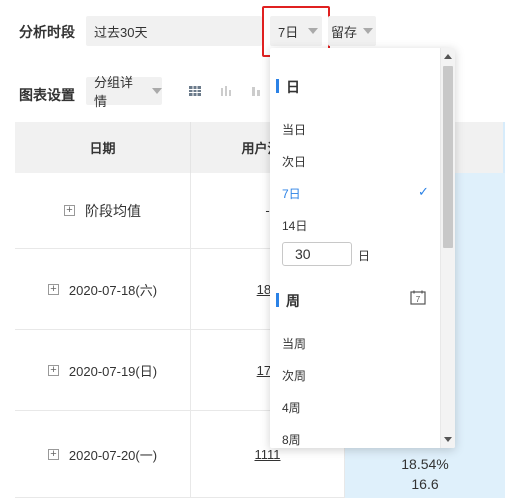 This screenshot has width=505, height=498. Describe the element at coordinates (226, 91) in the screenshot. I see `bar-chart-icon` at that location.